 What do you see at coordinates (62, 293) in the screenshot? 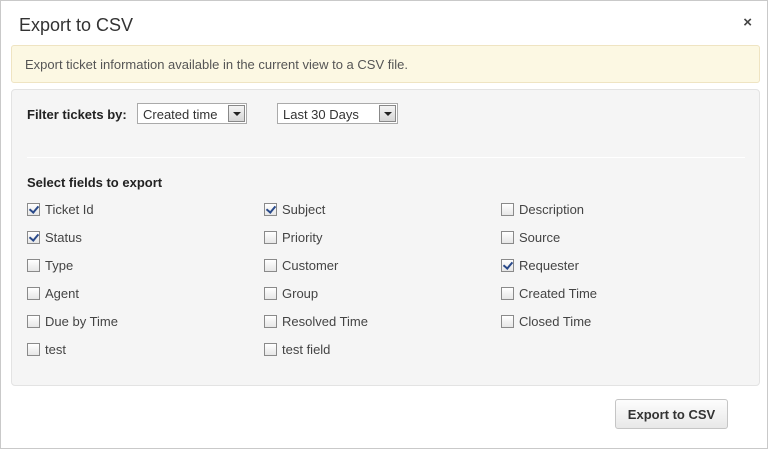
I see `field-label: Agent` at bounding box center [62, 293].